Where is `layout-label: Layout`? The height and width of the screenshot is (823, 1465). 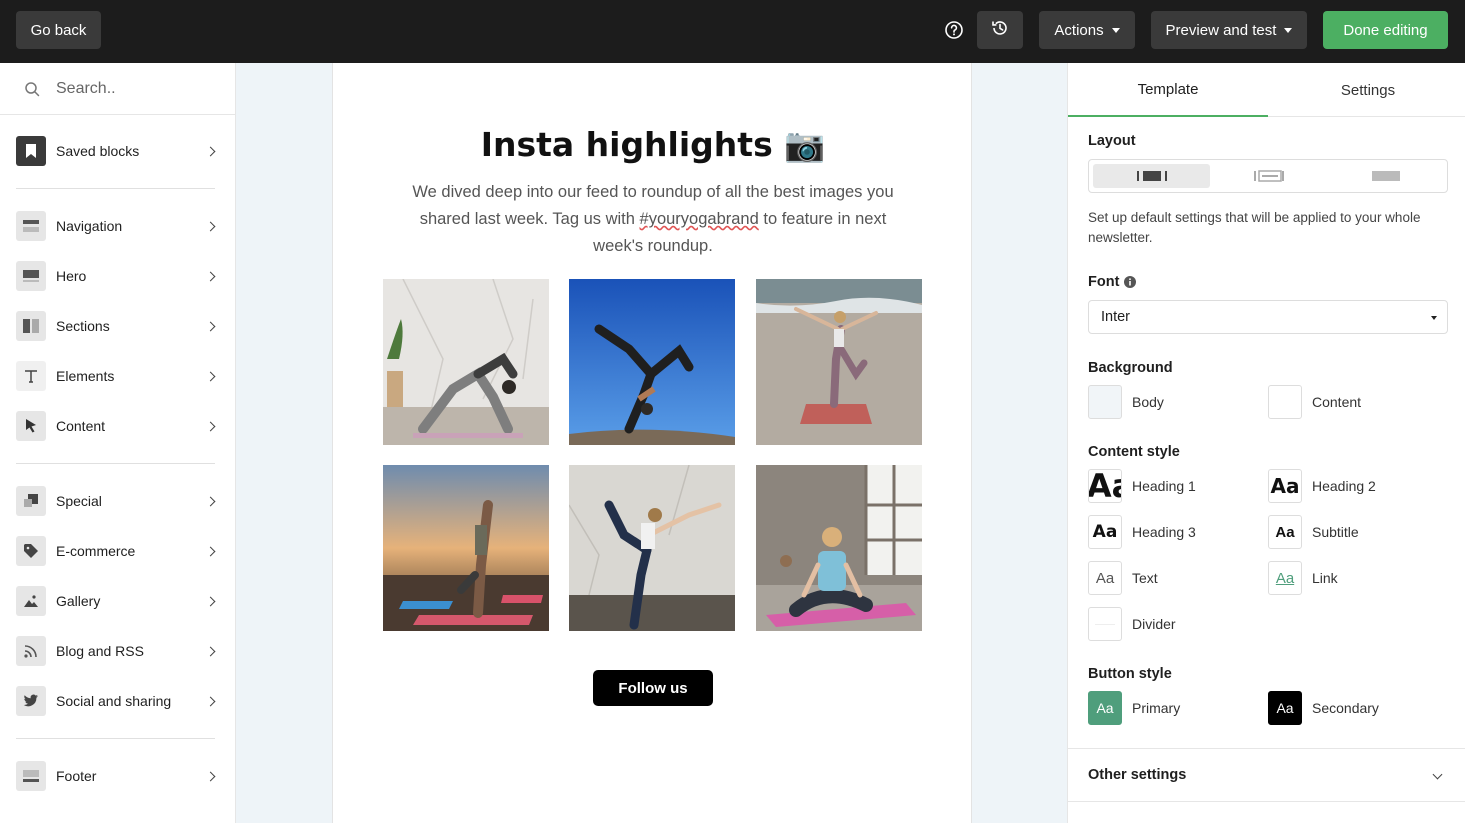
layout-label: Layout is located at coordinates (1112, 141).